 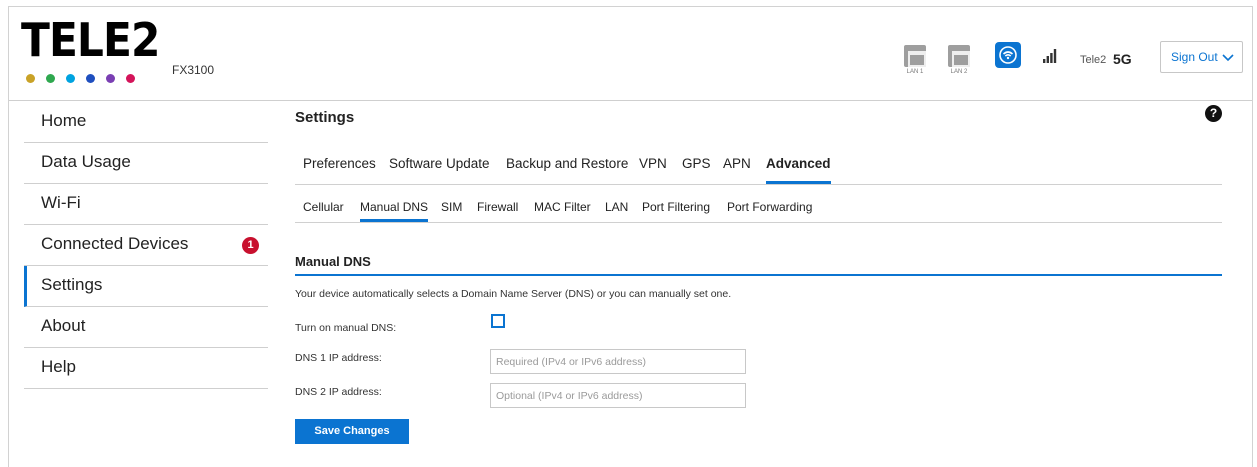 What do you see at coordinates (915, 72) in the screenshot?
I see `lan1-label: LAN 1` at bounding box center [915, 72].